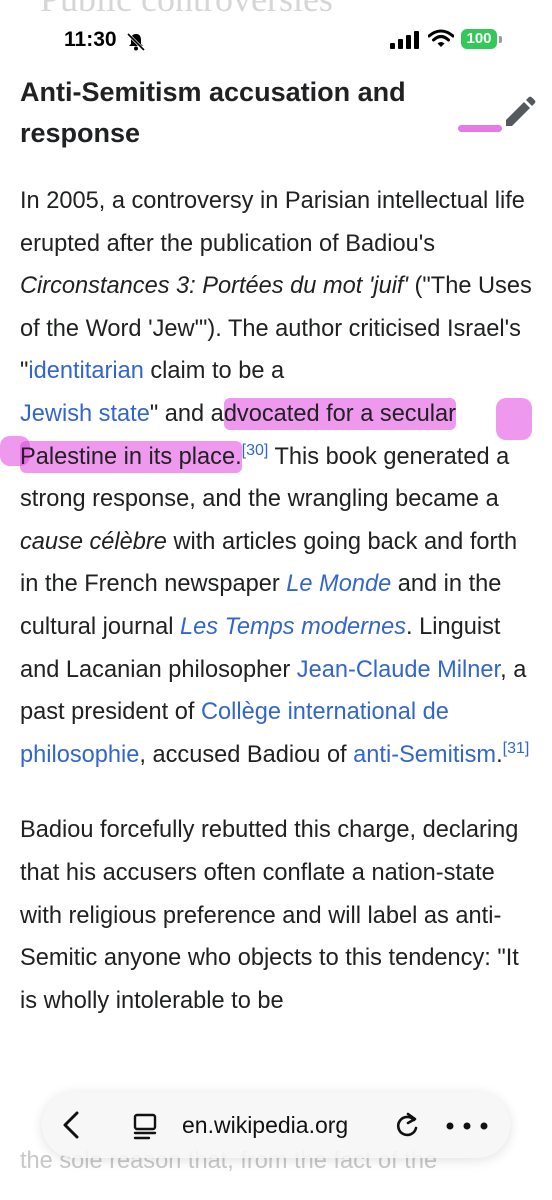 This screenshot has width=552, height=1200. I want to click on url-text: en.wikipedia.org, so click(265, 1125).